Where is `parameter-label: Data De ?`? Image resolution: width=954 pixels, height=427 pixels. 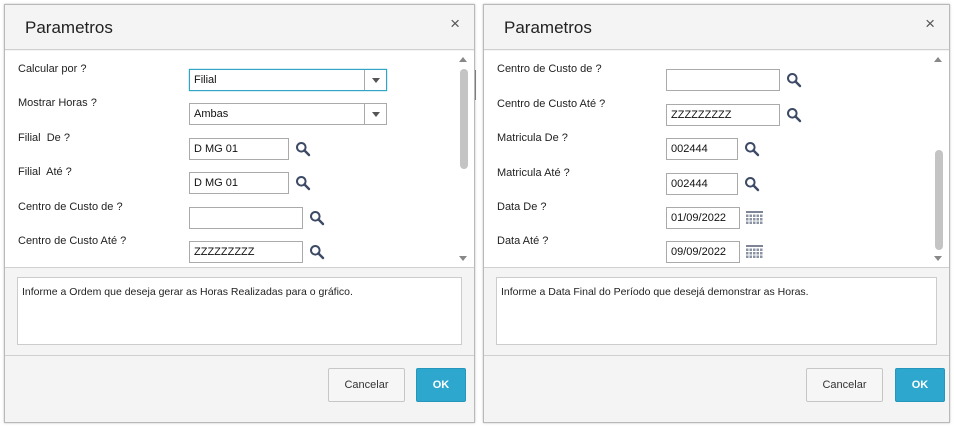
parameter-label: Data De ? is located at coordinates (522, 207).